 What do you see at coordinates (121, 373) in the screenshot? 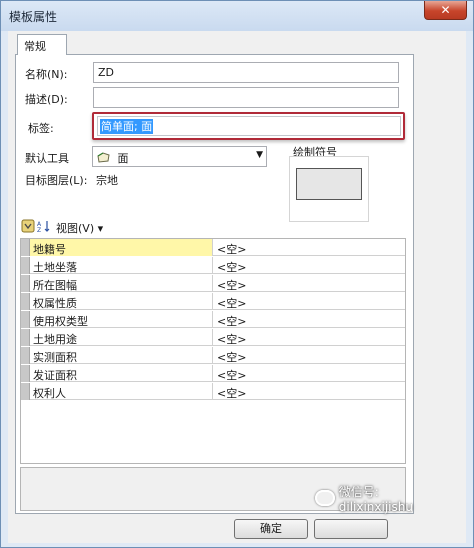
I see `attribute-name: 发证面积` at bounding box center [121, 373].